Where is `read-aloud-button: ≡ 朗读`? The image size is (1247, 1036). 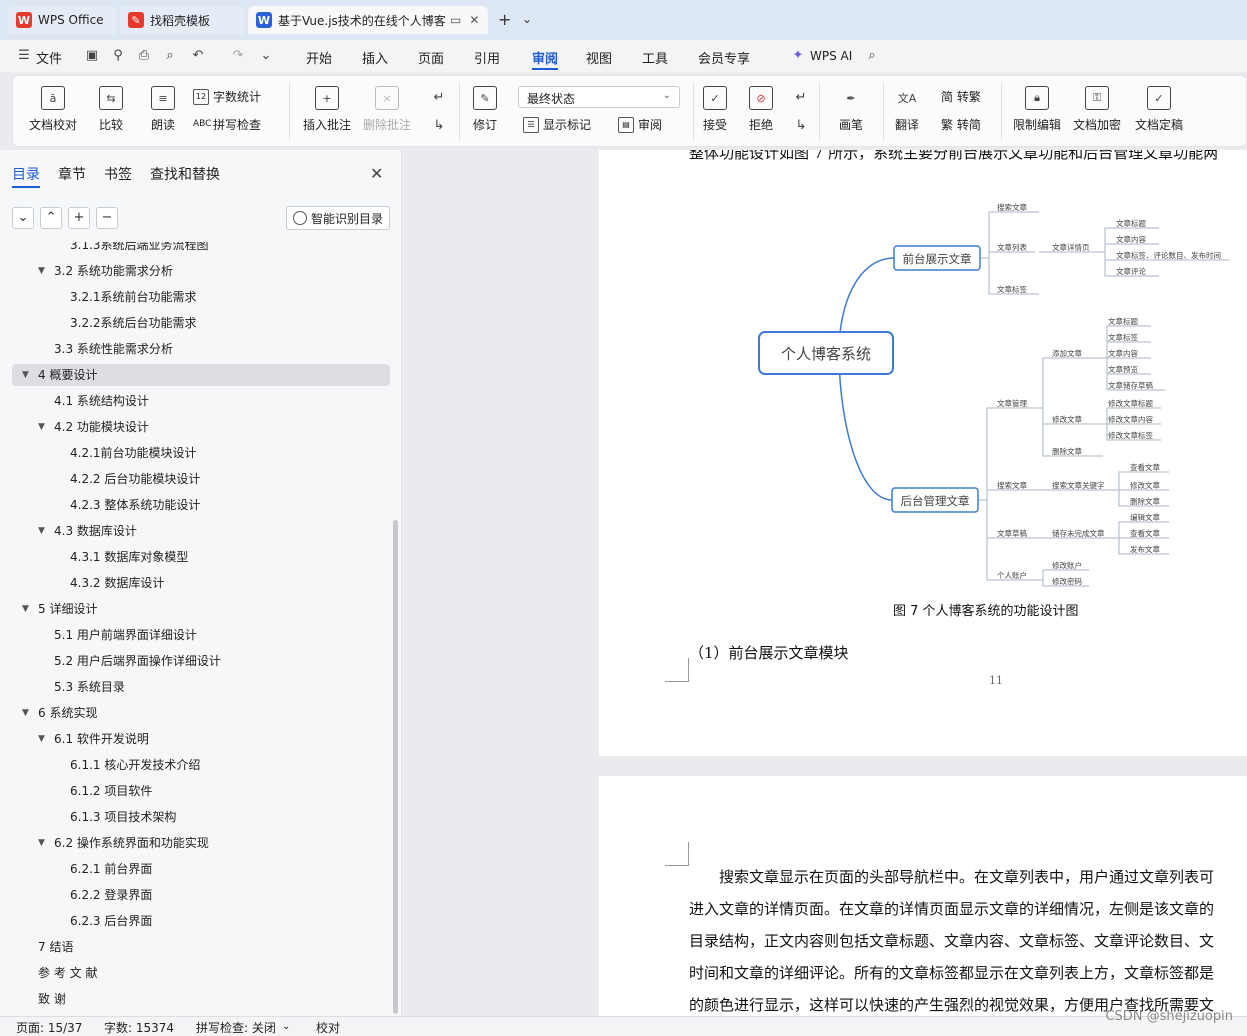
read-aloud-button: ≡ 朗读 is located at coordinates (163, 109).